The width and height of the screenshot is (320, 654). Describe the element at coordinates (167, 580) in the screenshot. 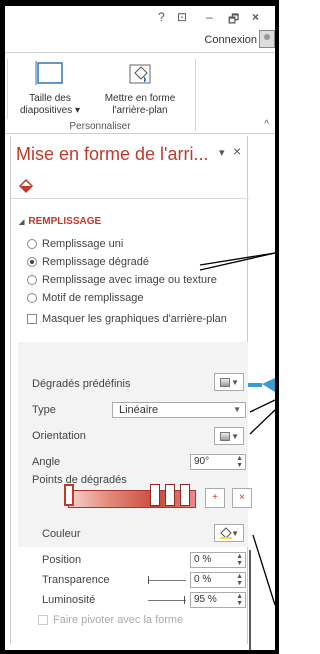

I see `transparency-slider` at that location.